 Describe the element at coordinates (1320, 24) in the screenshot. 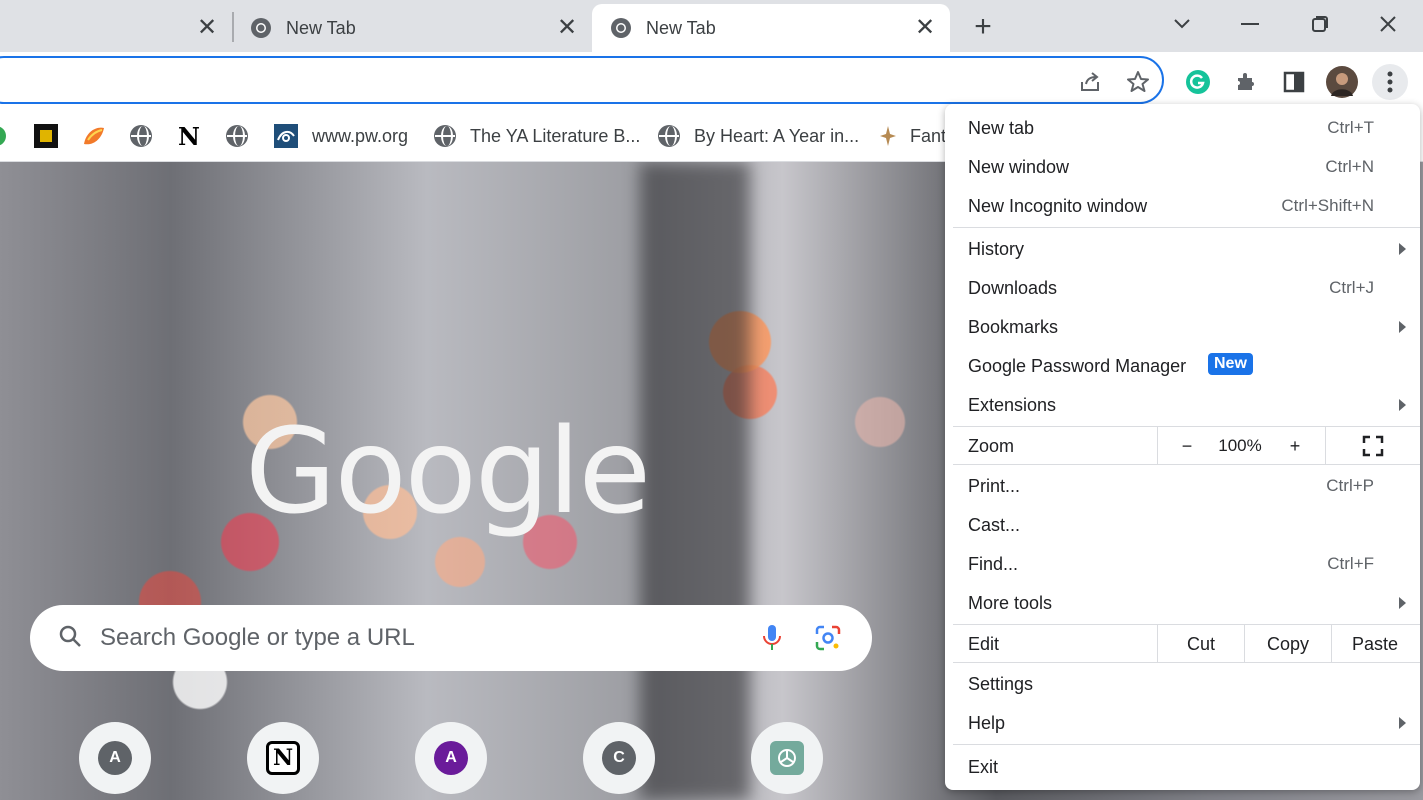

I see `maximize-icon` at that location.